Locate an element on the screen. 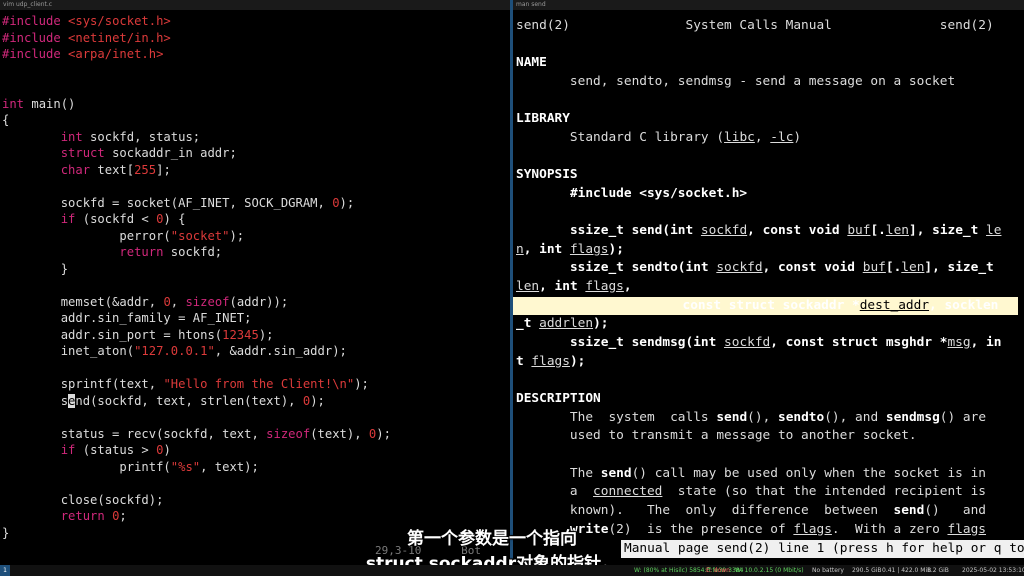 The image size is (1024, 576). code-token: addr.sin_family = AF_INET; is located at coordinates (127, 318).